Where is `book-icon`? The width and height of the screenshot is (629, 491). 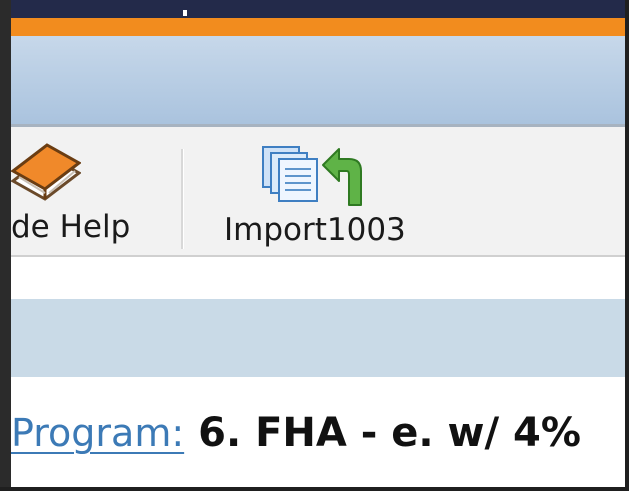
book-icon is located at coordinates (46, 171).